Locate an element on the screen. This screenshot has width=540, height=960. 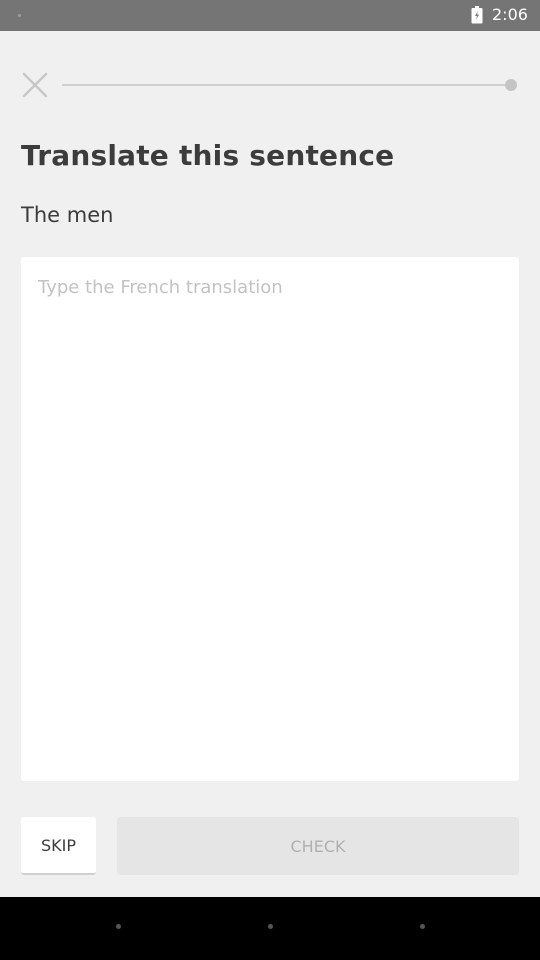
home-nav-icon is located at coordinates (270, 926).